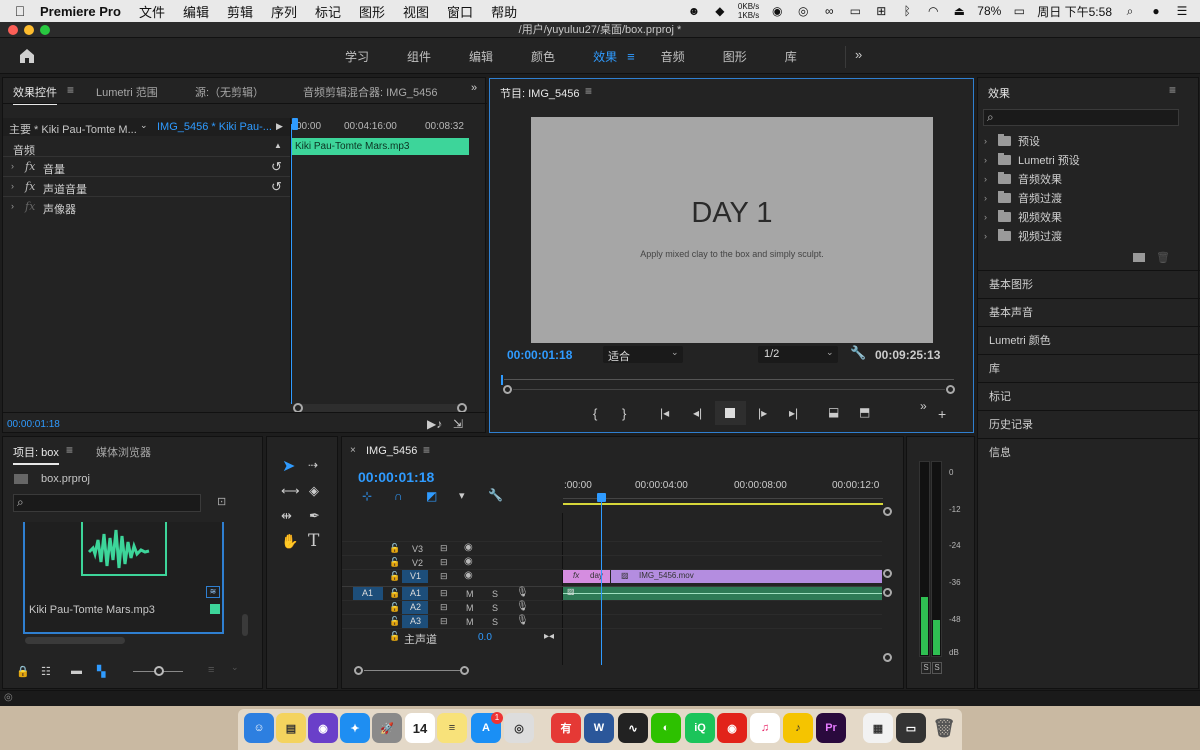 The width and height of the screenshot is (1200, 750). Describe the element at coordinates (881, 11) in the screenshot. I see `input-method-icon: ⊞` at that location.